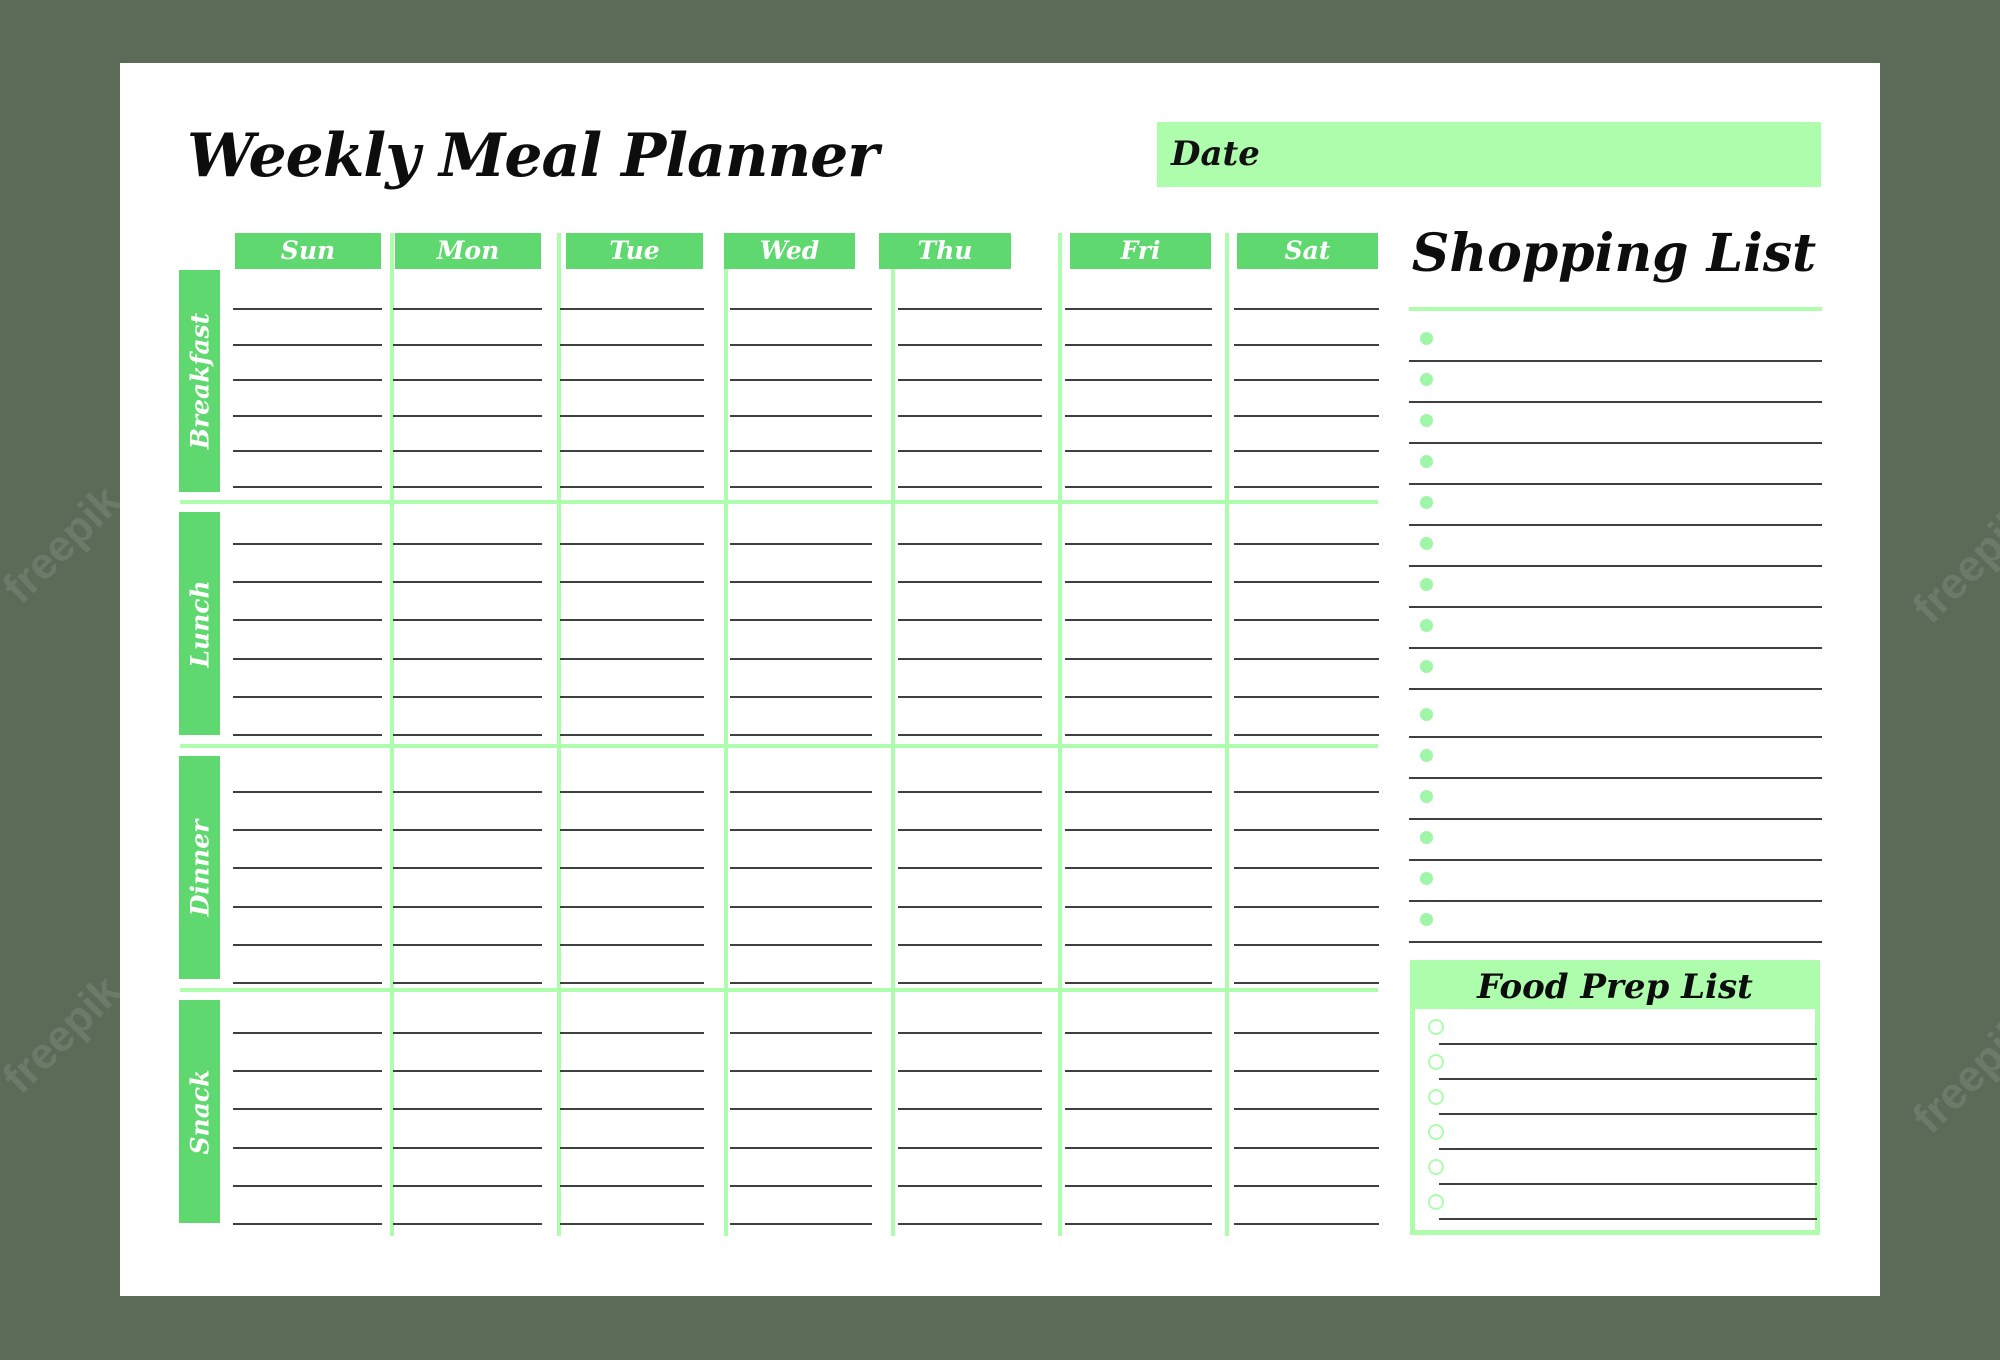 The height and width of the screenshot is (1360, 2000). I want to click on meal-entry-line-snack-mon, so click(467, 1186).